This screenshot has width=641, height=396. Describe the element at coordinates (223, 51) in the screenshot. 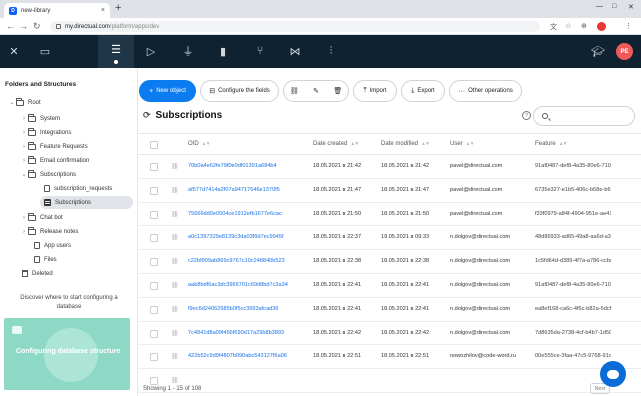

I see `analytics-icon: ▮` at that location.